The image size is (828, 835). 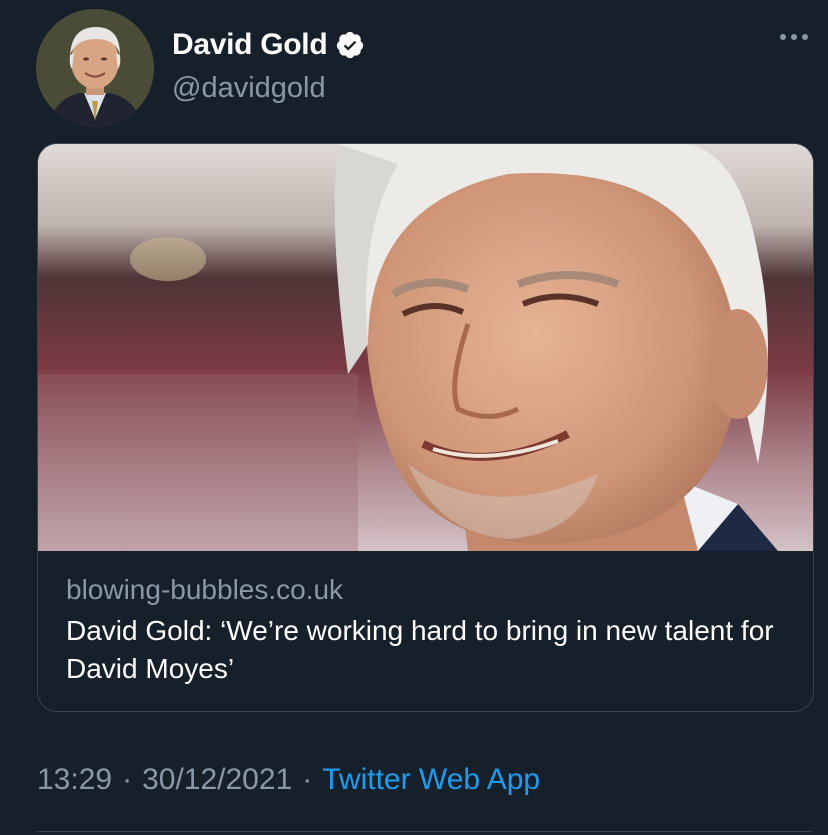 I want to click on author-handle: @davidgold, so click(x=249, y=88).